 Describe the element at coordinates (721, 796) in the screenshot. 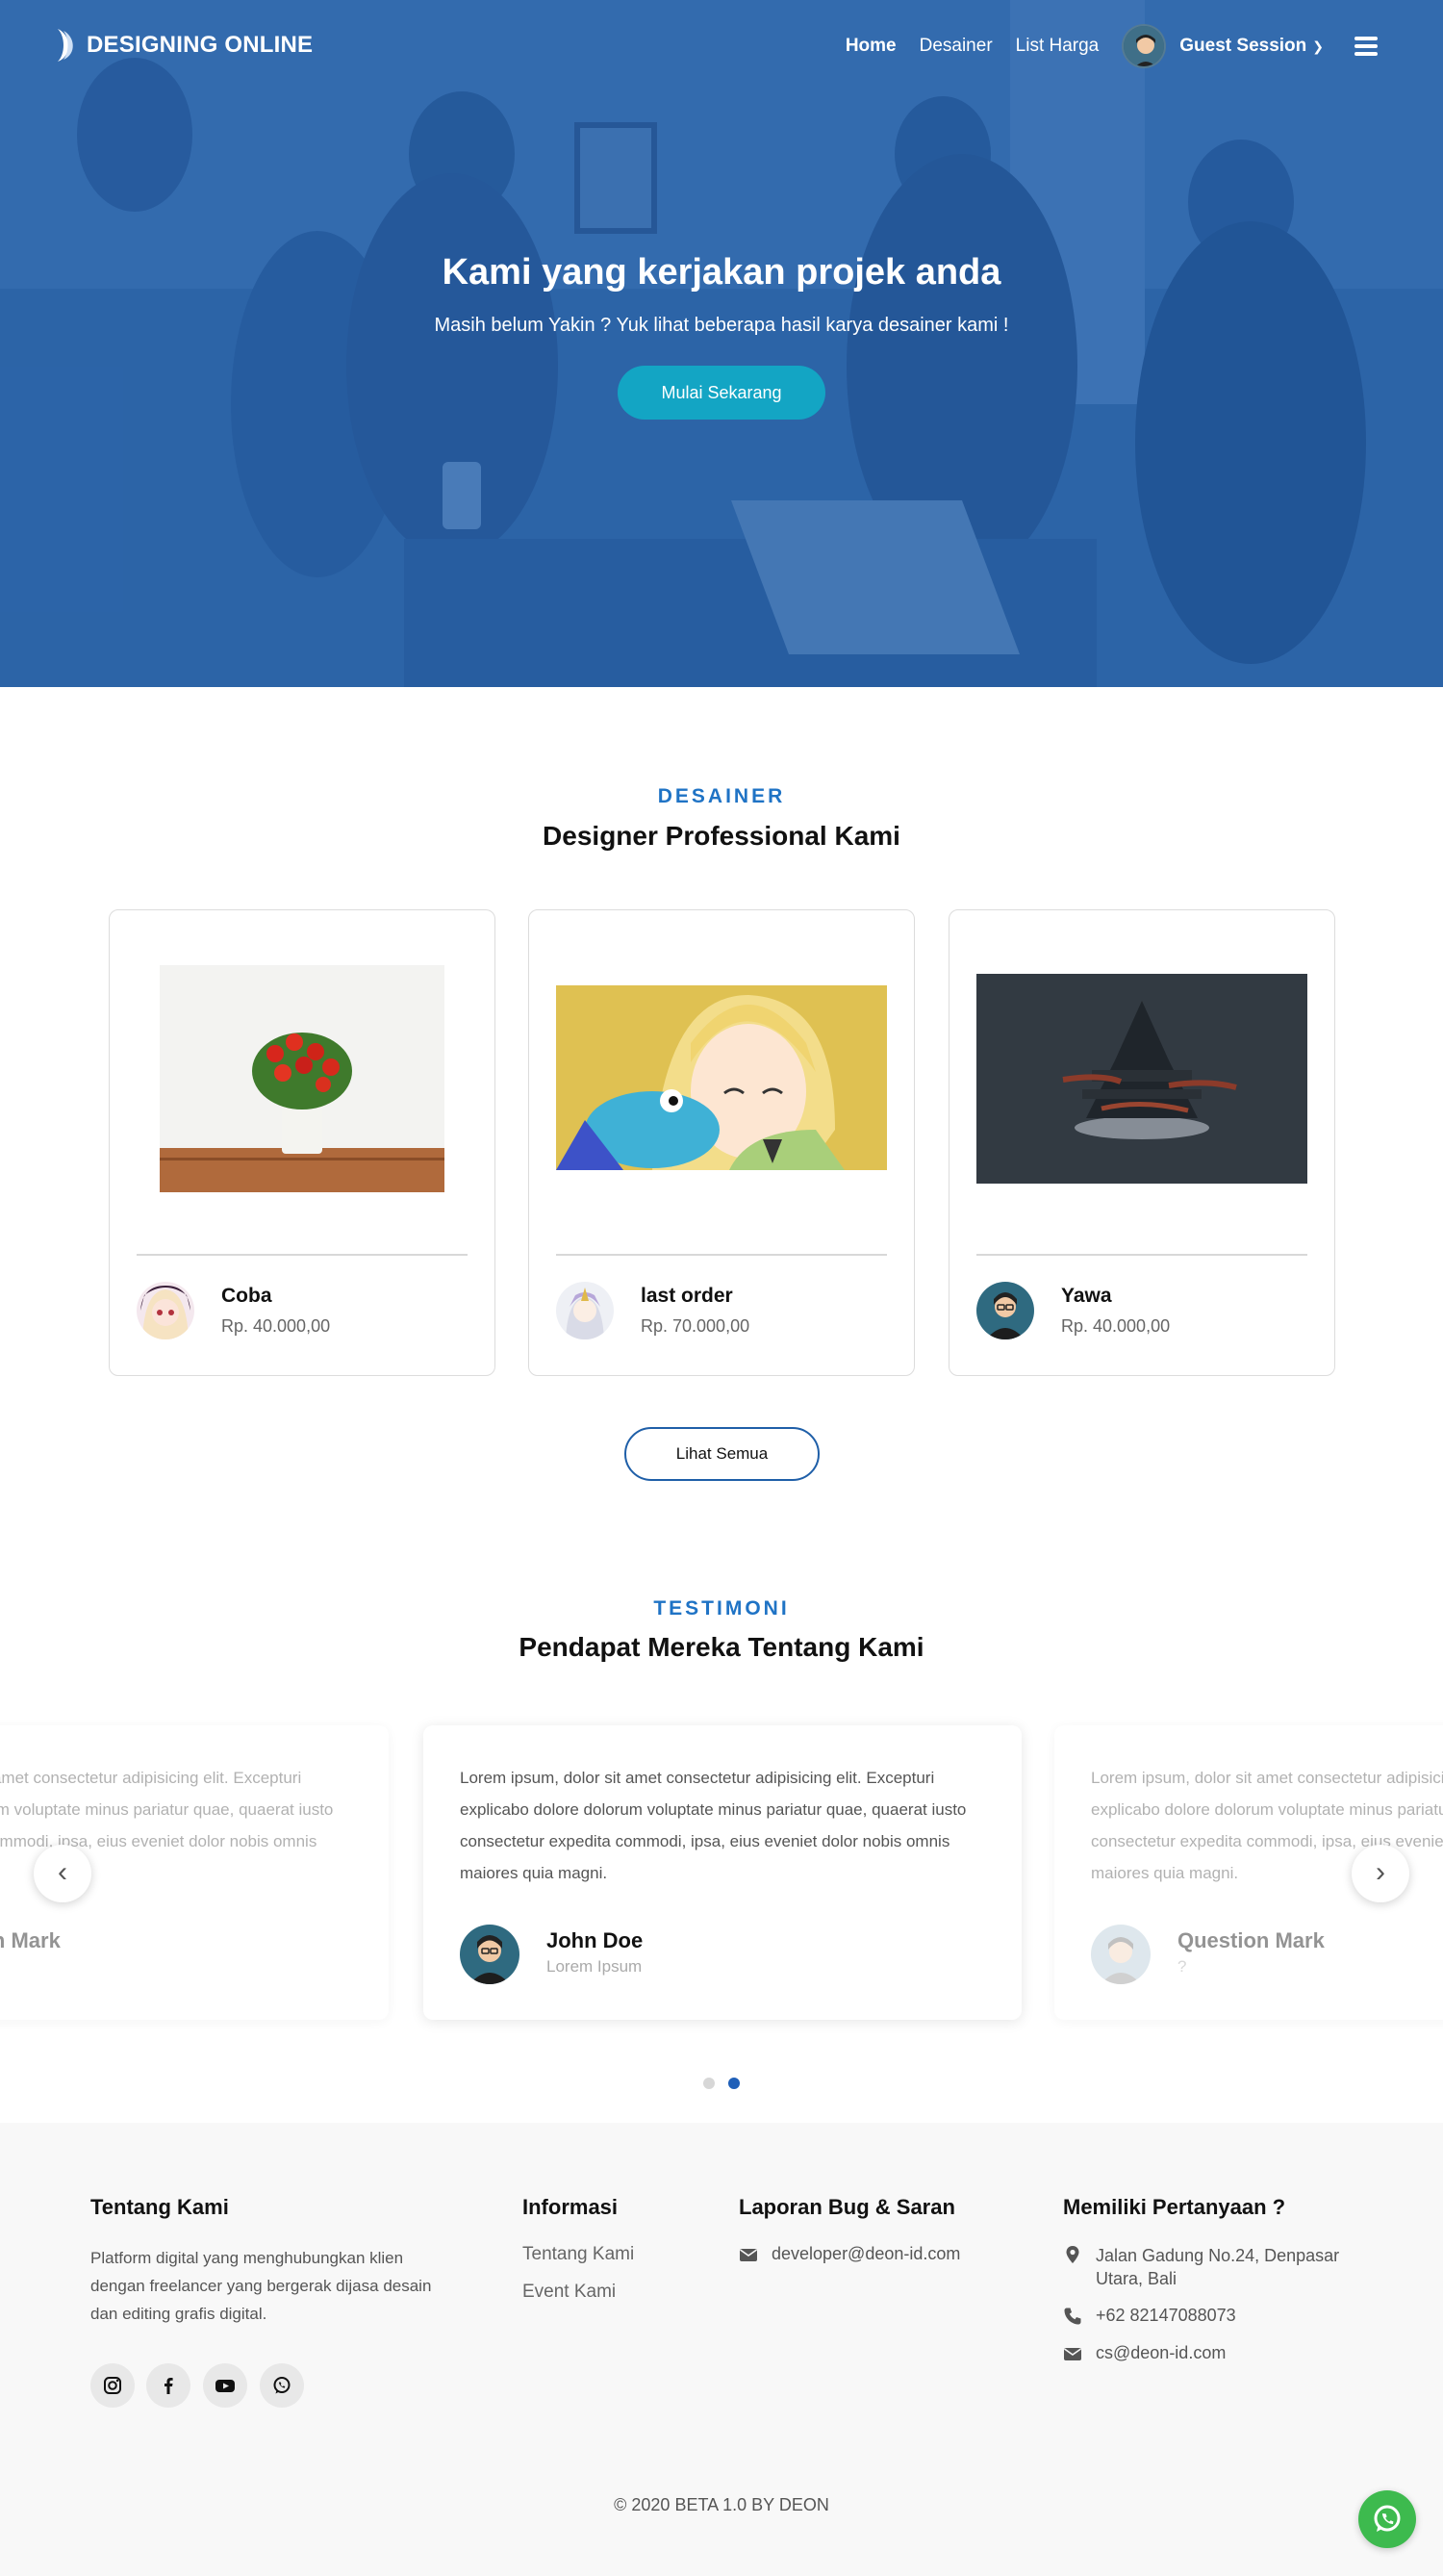

I see `designers-eyebrow: DESAINER` at that location.